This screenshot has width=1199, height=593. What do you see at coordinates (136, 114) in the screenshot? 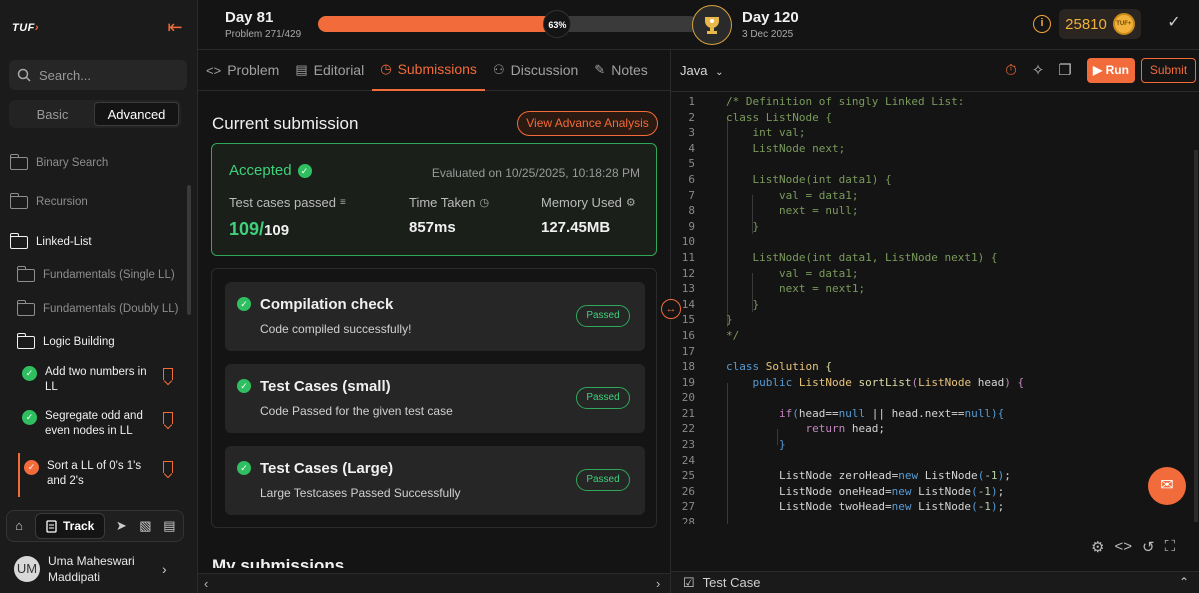
I see `mode-advanced: Advanced` at bounding box center [136, 114].